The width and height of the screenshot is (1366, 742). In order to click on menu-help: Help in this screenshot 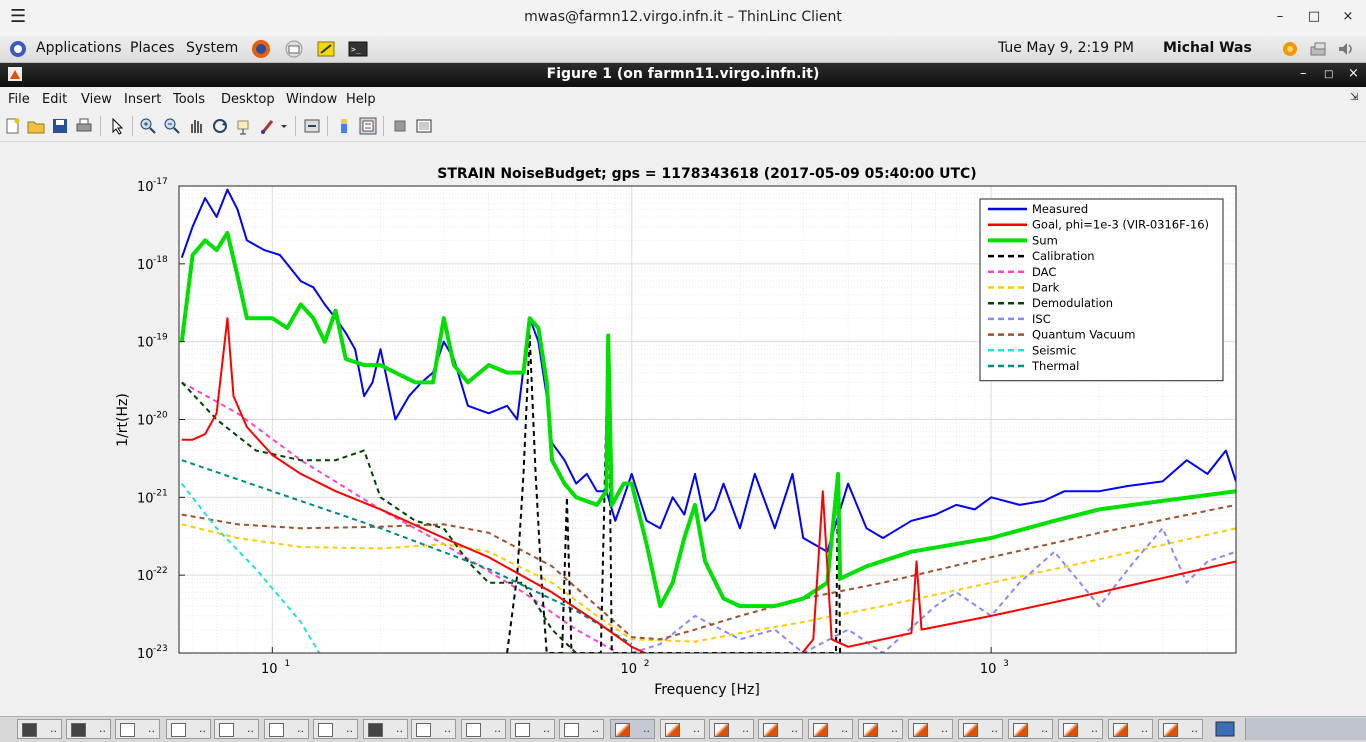, I will do `click(361, 99)`.